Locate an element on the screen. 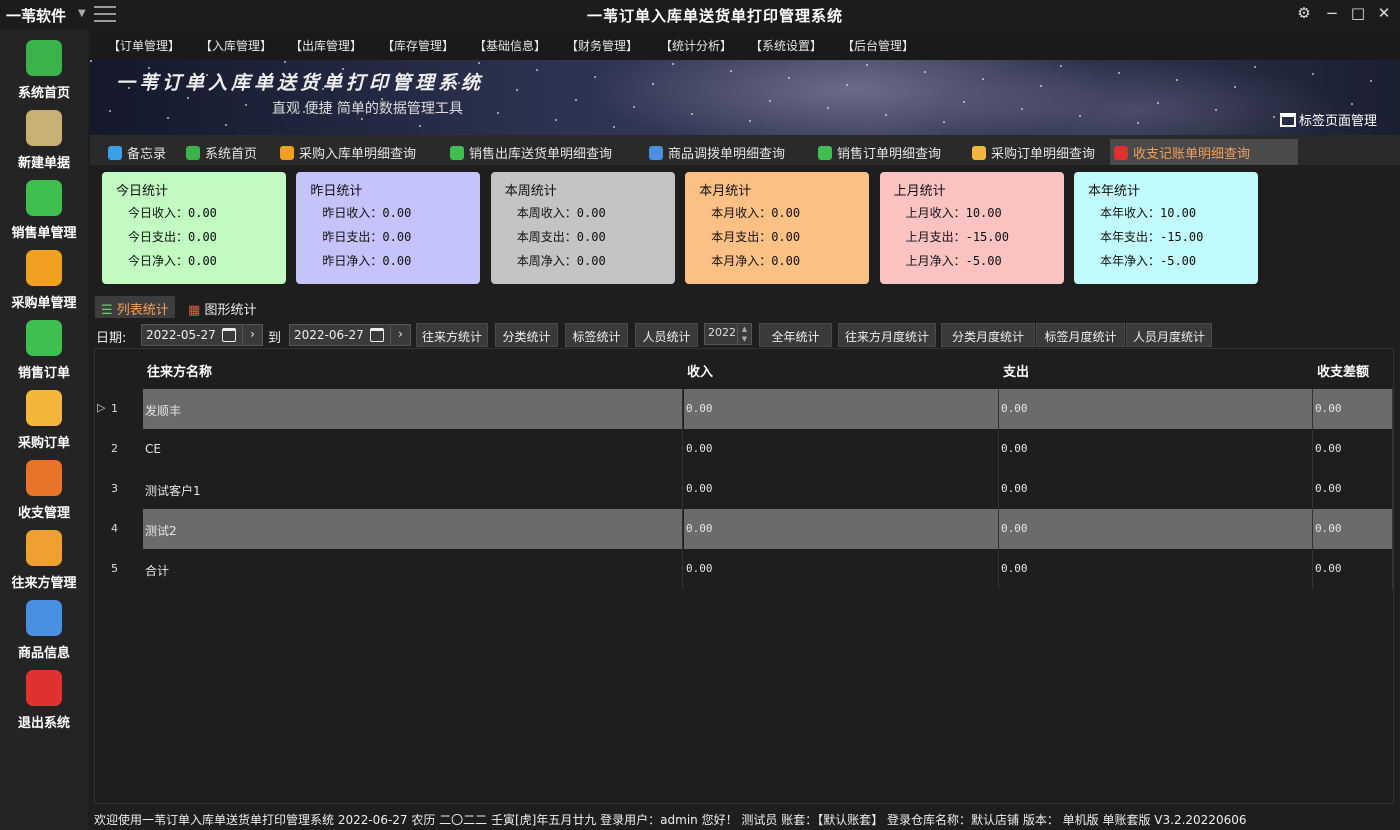 Image resolution: width=1400 pixels, height=830 pixels. tab-label: 系统首页 is located at coordinates (231, 154).